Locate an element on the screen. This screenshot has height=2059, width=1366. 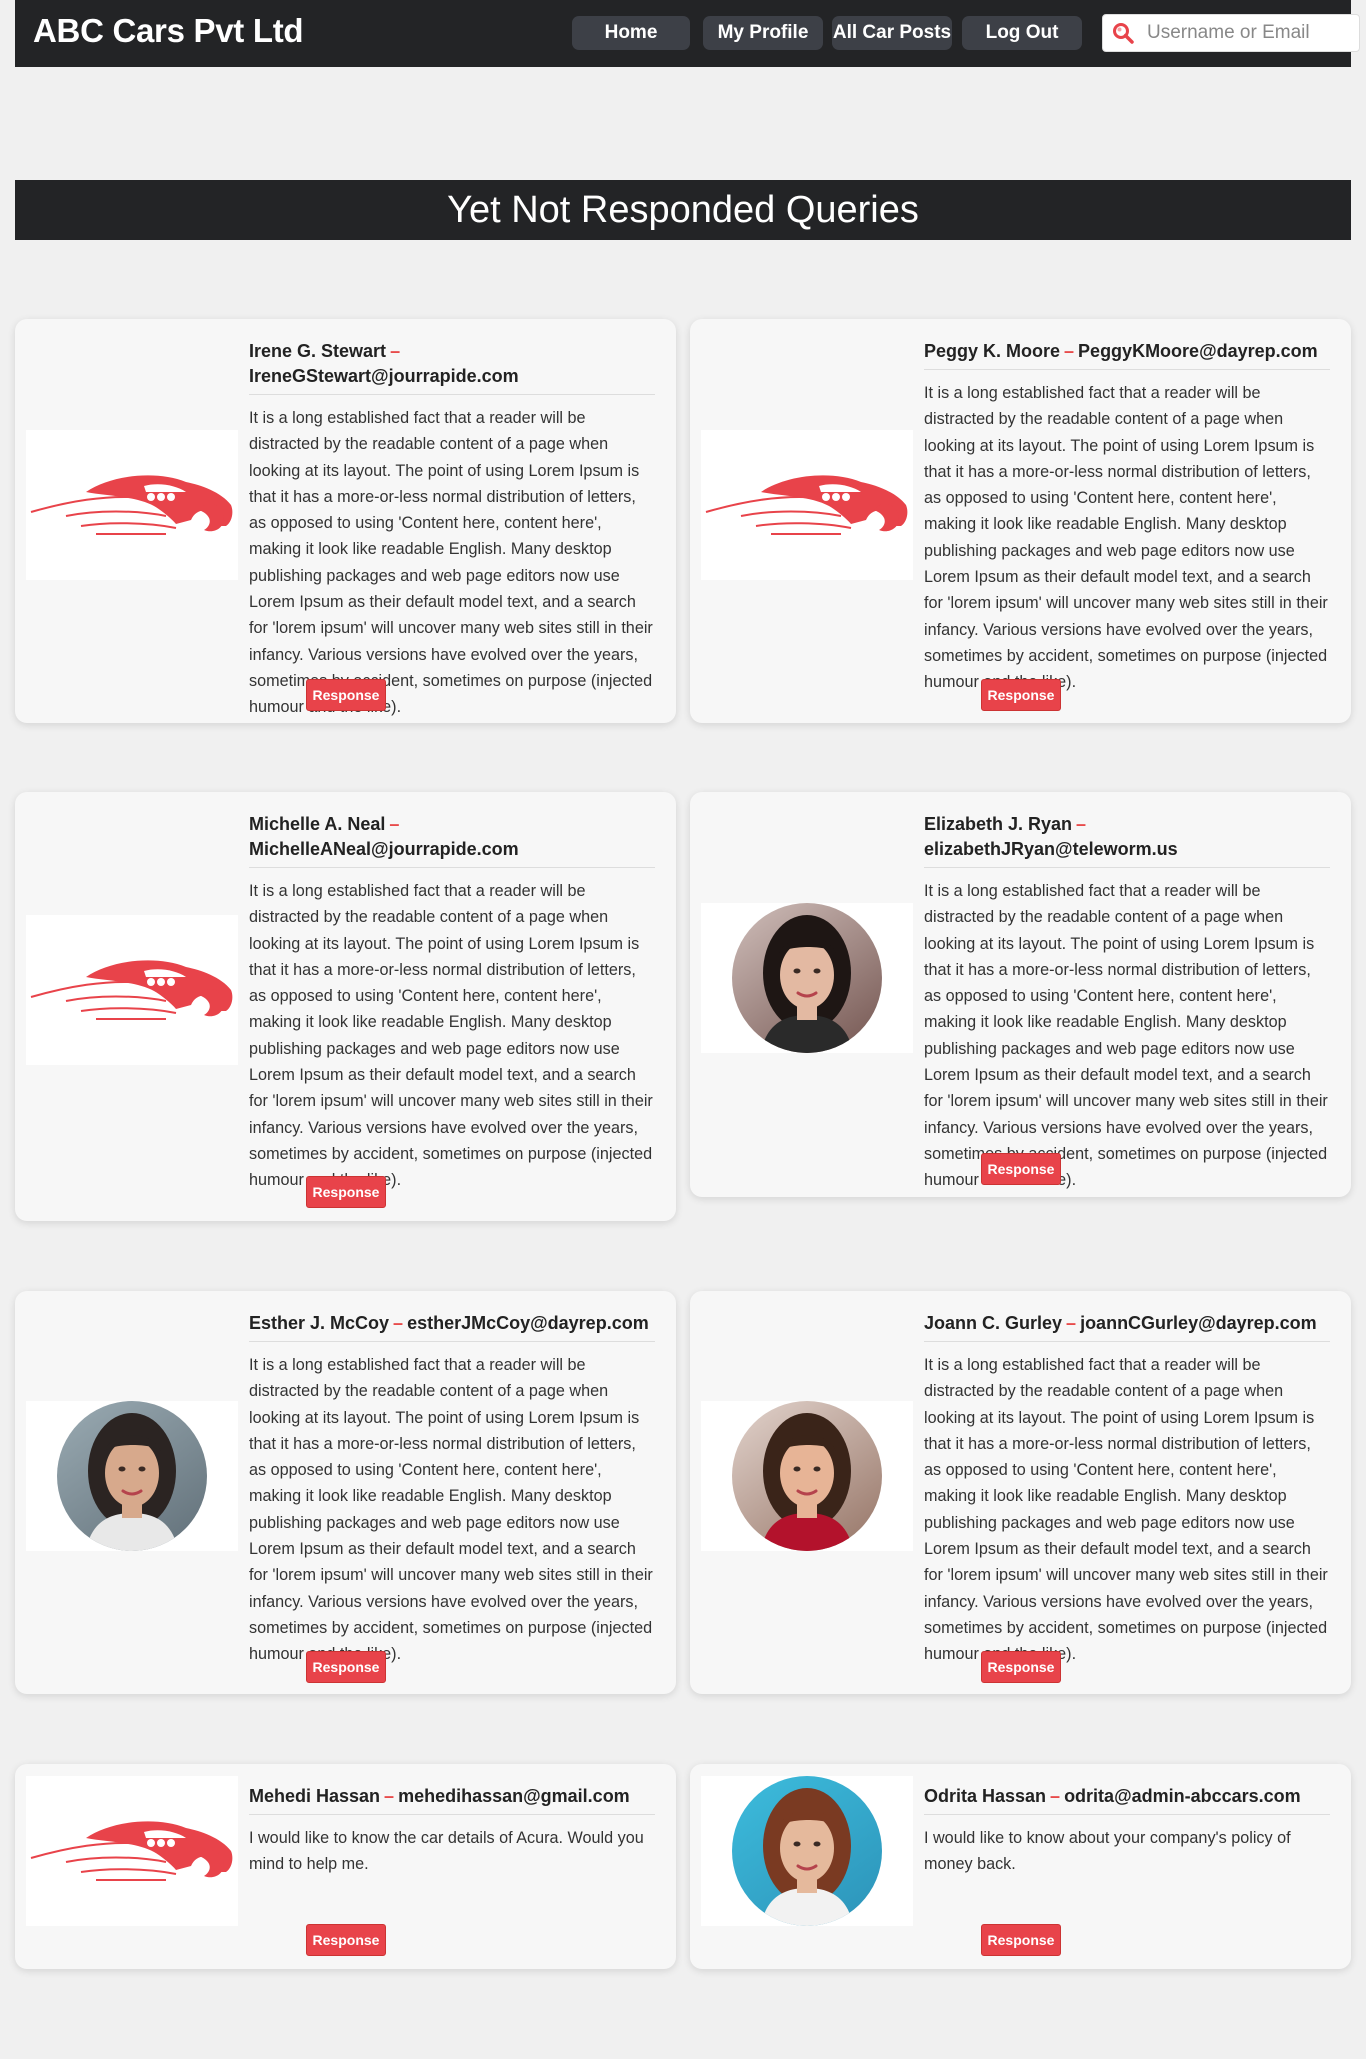
nav-home-button: Home is located at coordinates (631, 33).